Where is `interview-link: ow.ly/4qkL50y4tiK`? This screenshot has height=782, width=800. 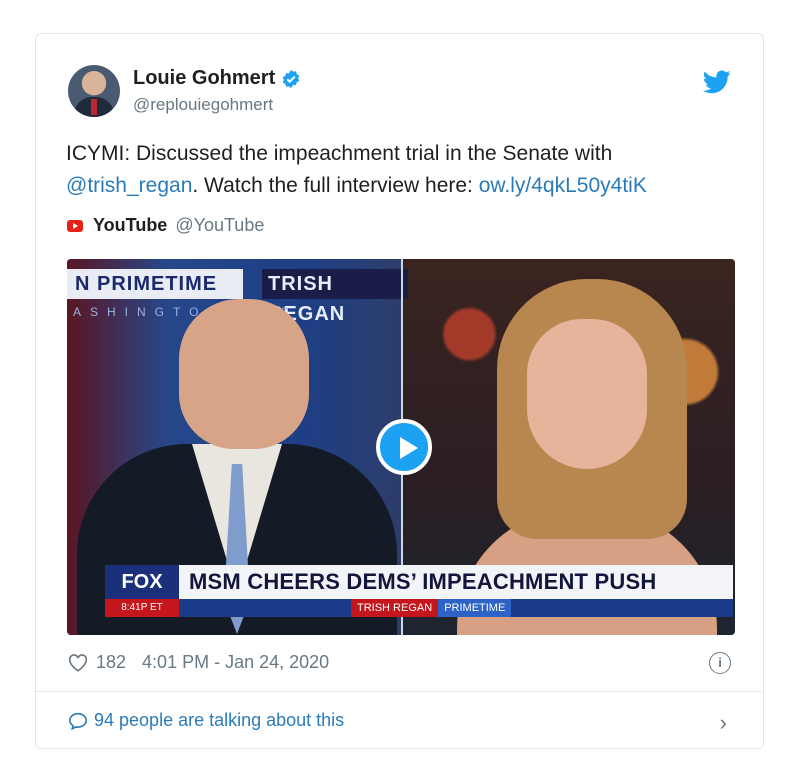
interview-link: ow.ly/4qkL50y4tiK is located at coordinates (563, 185).